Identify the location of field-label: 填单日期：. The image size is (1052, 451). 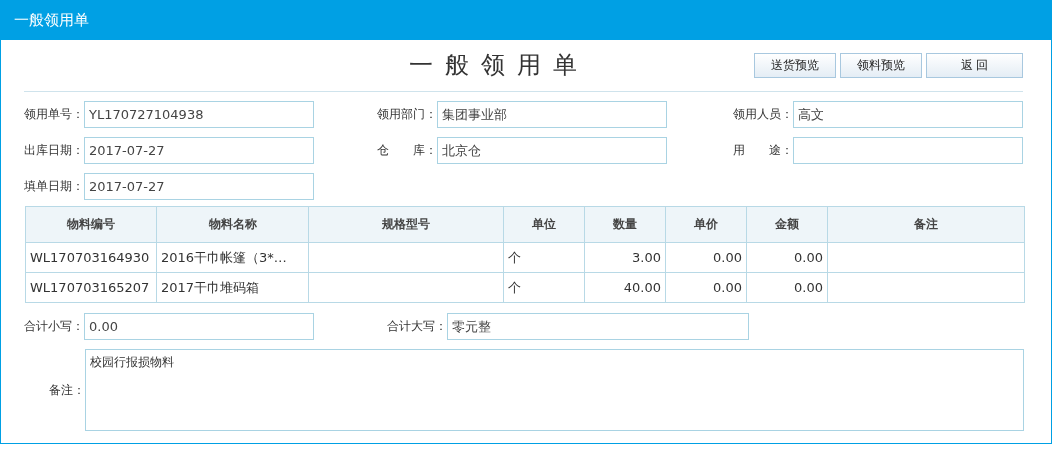
(54, 186).